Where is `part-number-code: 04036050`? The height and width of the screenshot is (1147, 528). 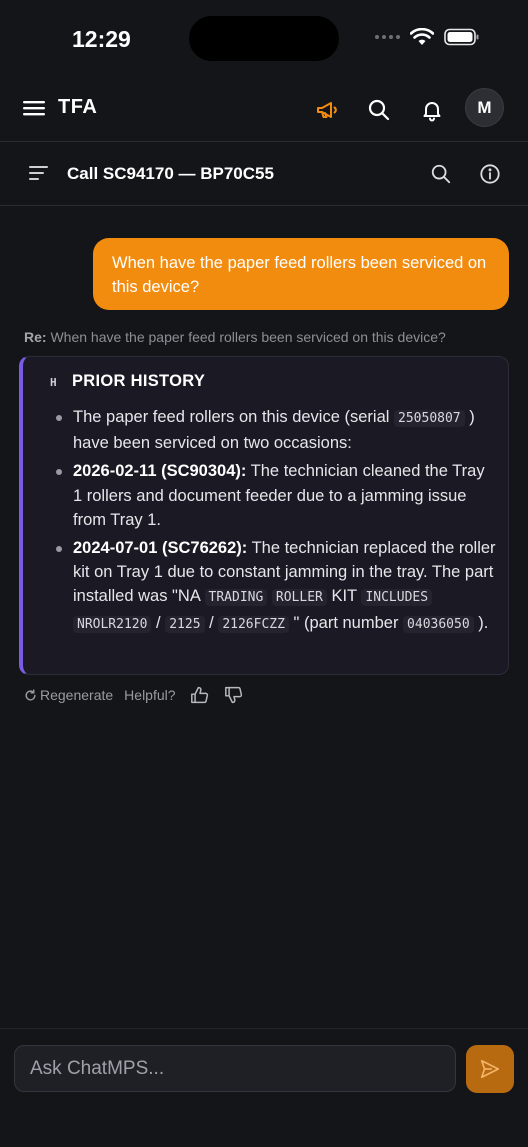
part-number-code: 04036050 is located at coordinates (438, 624).